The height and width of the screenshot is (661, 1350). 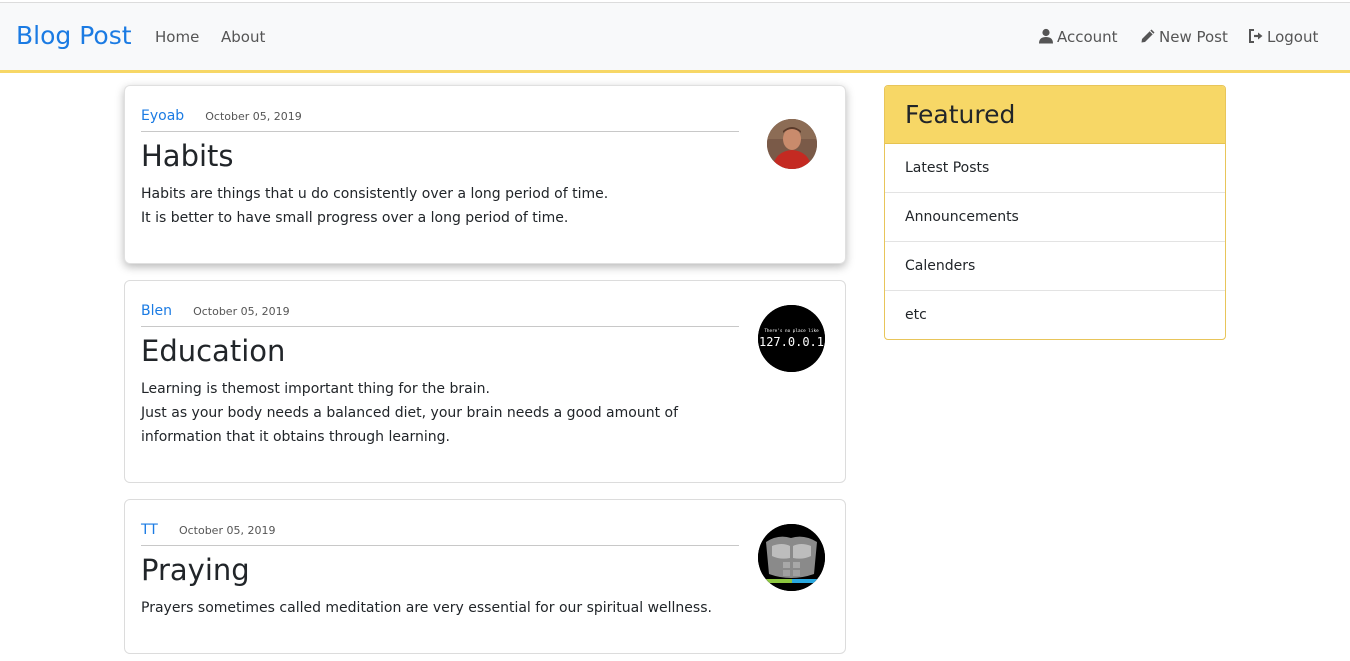 I want to click on nav-account-label: Account, so click(x=1087, y=37).